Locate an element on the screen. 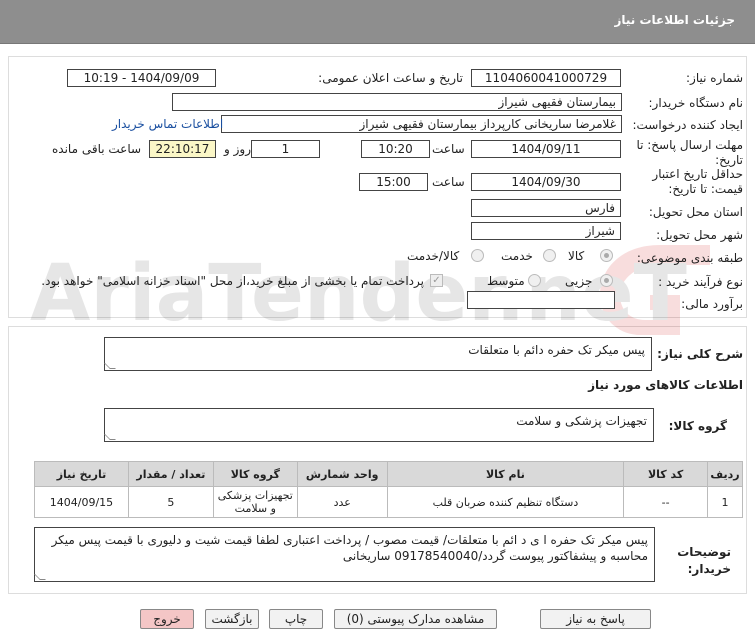  goods-group-field: تجهیزات پزشکی و سلامت is located at coordinates (379, 425).